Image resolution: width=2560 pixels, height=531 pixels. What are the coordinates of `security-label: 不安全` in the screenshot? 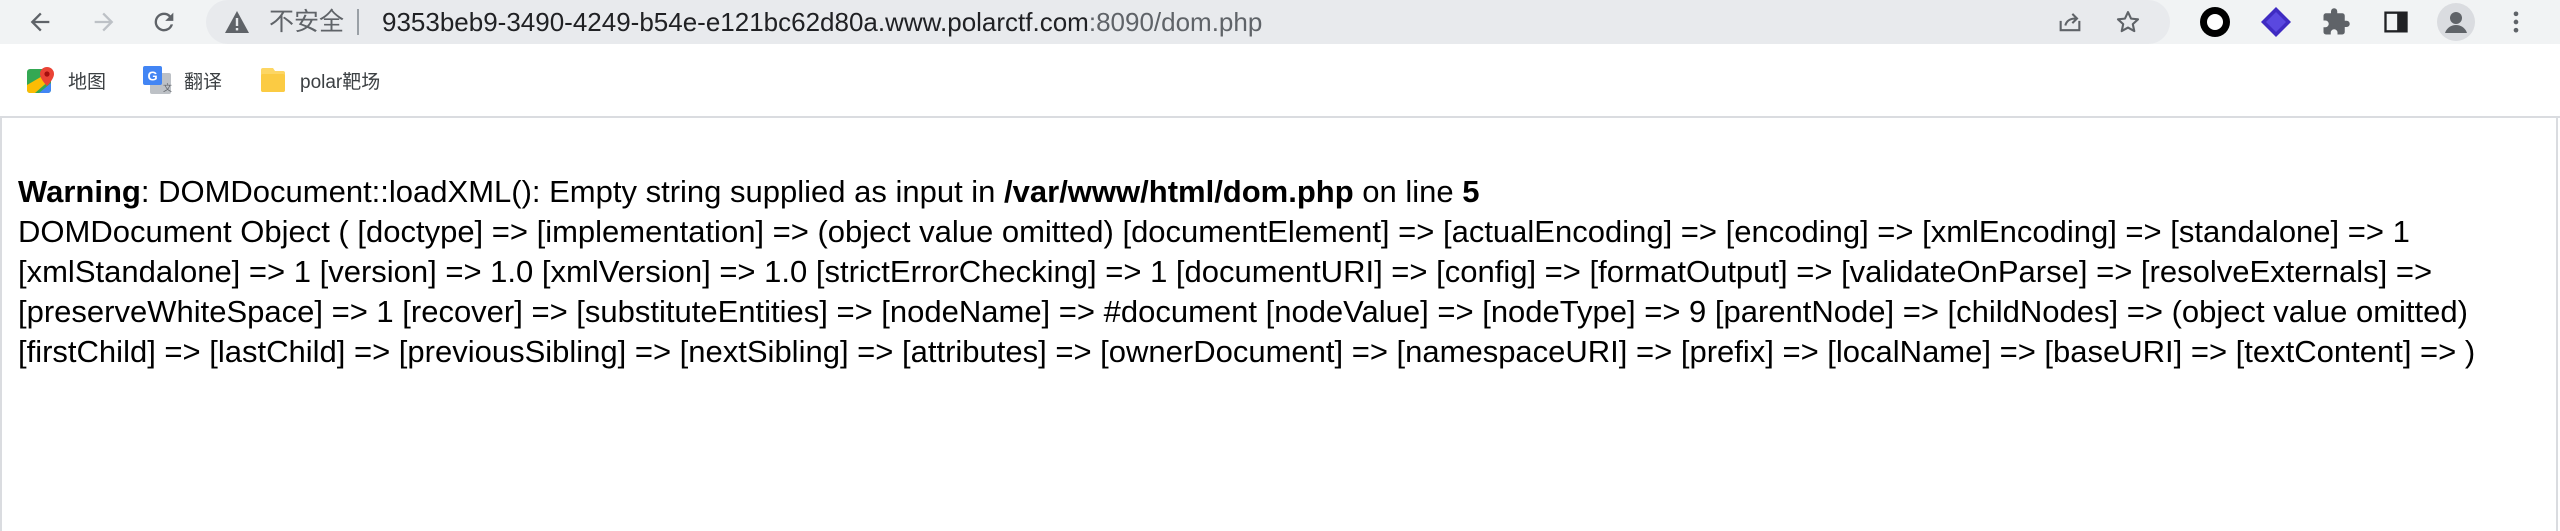 It's located at (306, 22).